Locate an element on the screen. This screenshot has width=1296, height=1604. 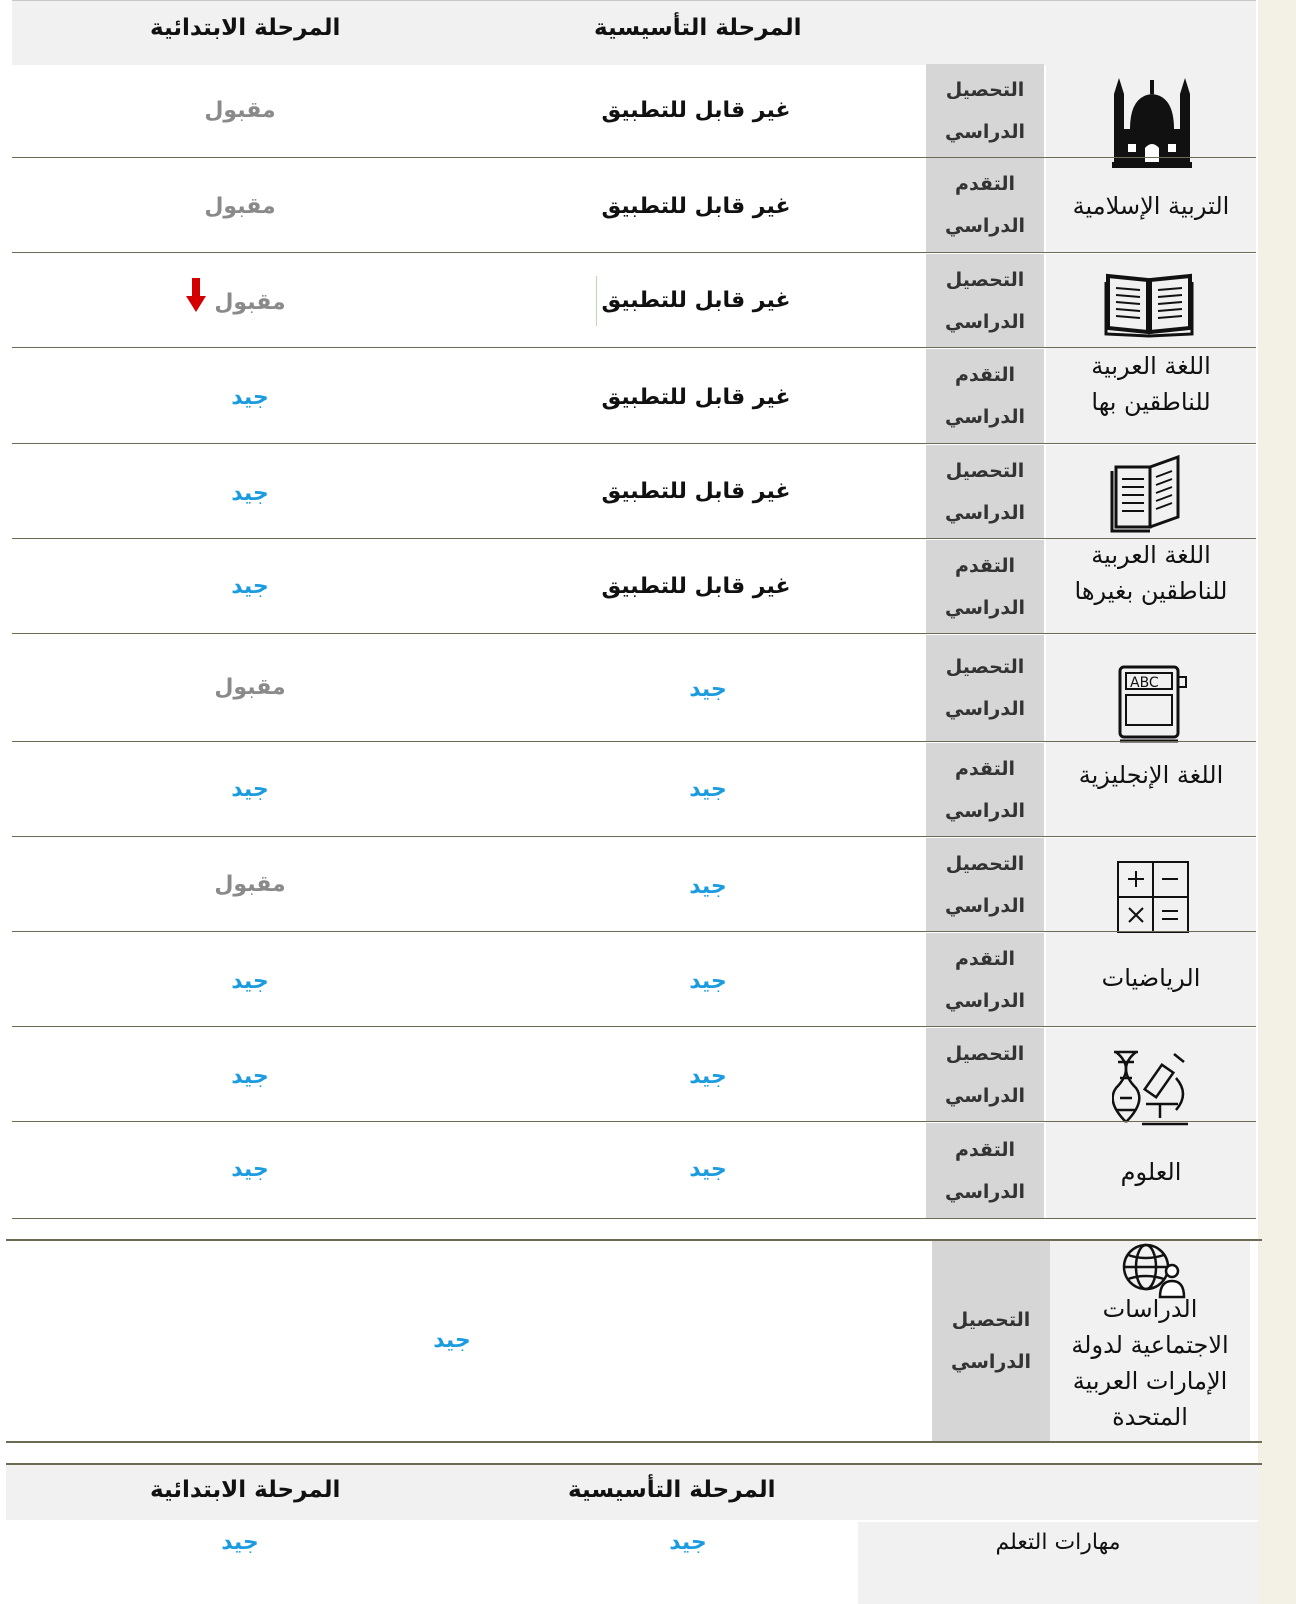
value-math-progress-primary: جيد is located at coordinates (250, 981).